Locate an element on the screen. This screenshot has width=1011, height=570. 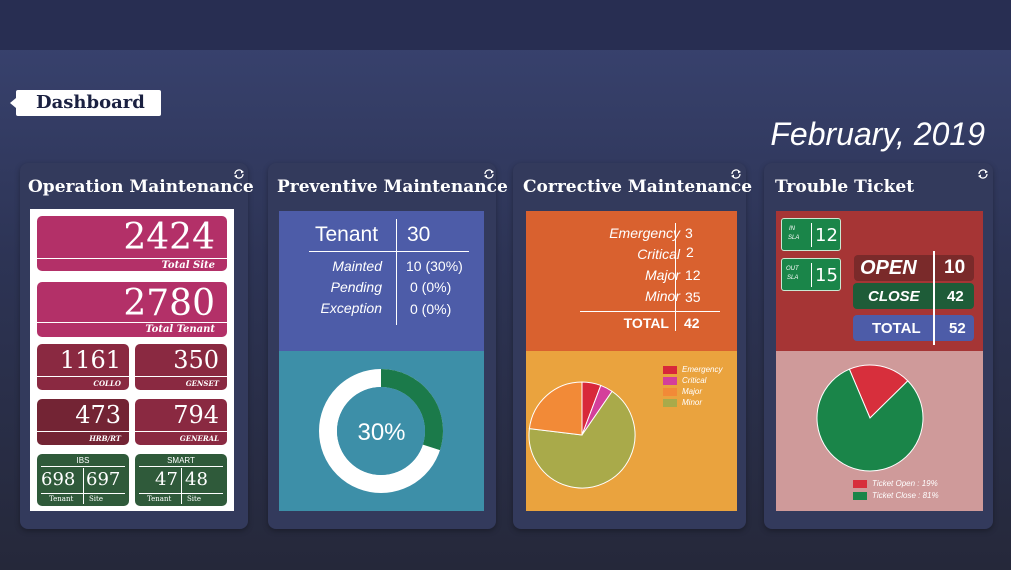
in-sla-divider is located at coordinates (811, 235).